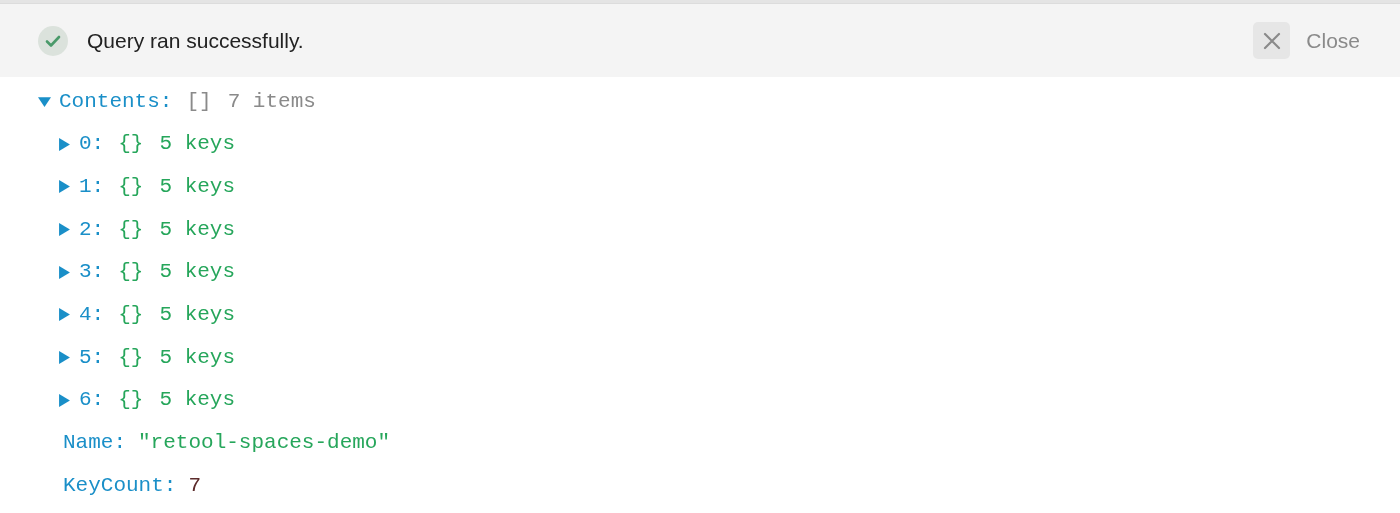 The height and width of the screenshot is (513, 1400). What do you see at coordinates (81, 315) in the screenshot?
I see `tree-toggle: 4:` at bounding box center [81, 315].